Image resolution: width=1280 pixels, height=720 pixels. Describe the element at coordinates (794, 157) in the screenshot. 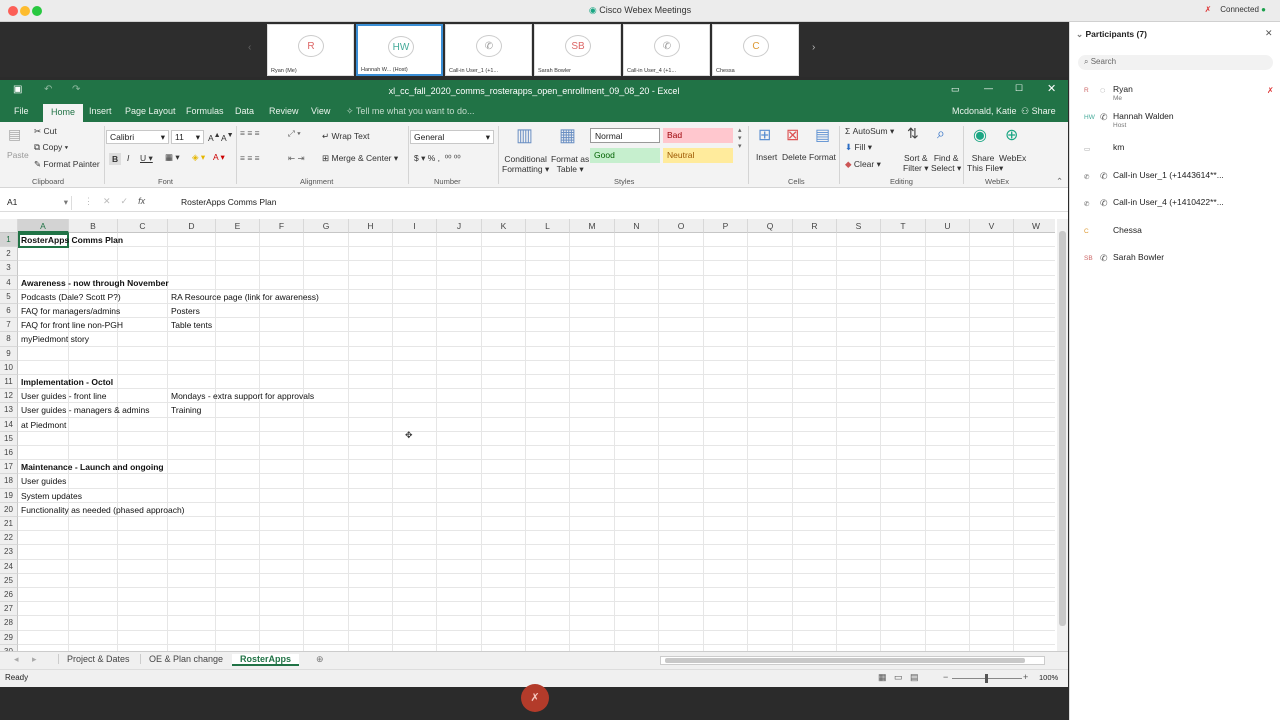

I see `delete-button: Delete` at that location.